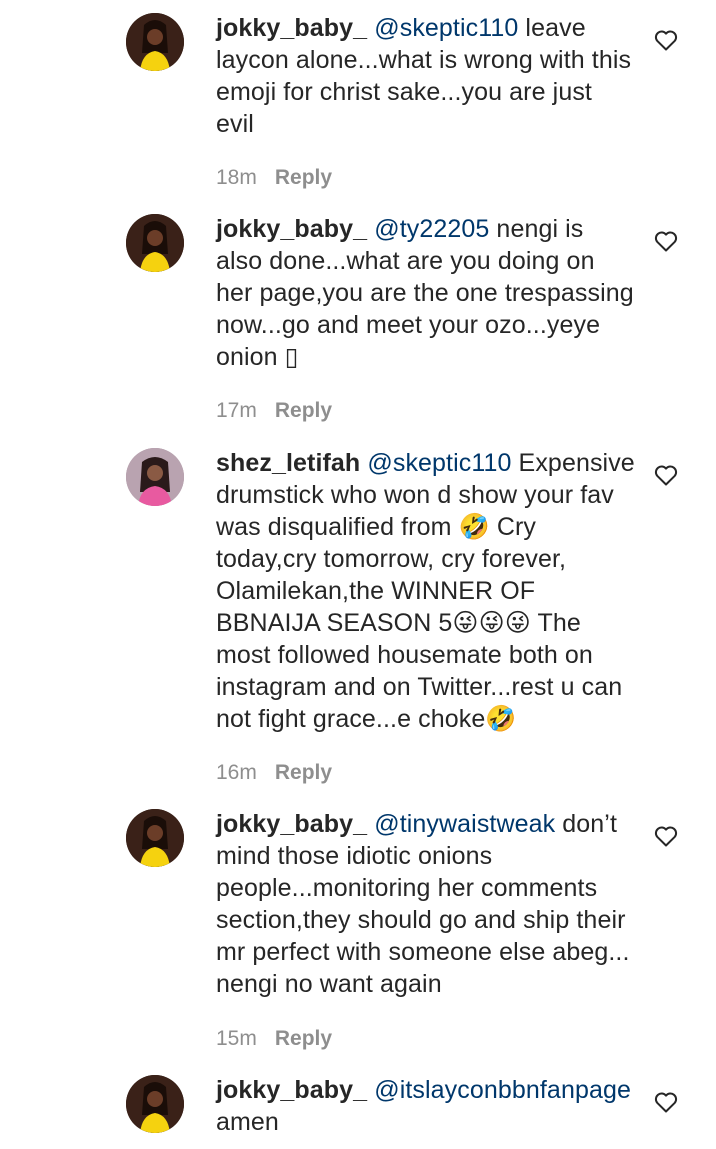  What do you see at coordinates (236, 410) in the screenshot?
I see `comment-time: 17m` at bounding box center [236, 410].